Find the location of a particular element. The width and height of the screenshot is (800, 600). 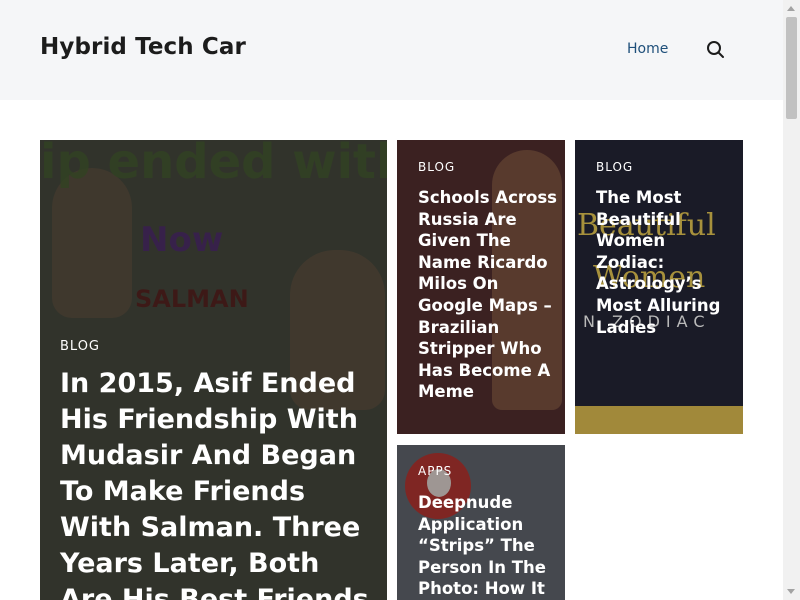

thumbnail-gold-strip is located at coordinates (659, 420).